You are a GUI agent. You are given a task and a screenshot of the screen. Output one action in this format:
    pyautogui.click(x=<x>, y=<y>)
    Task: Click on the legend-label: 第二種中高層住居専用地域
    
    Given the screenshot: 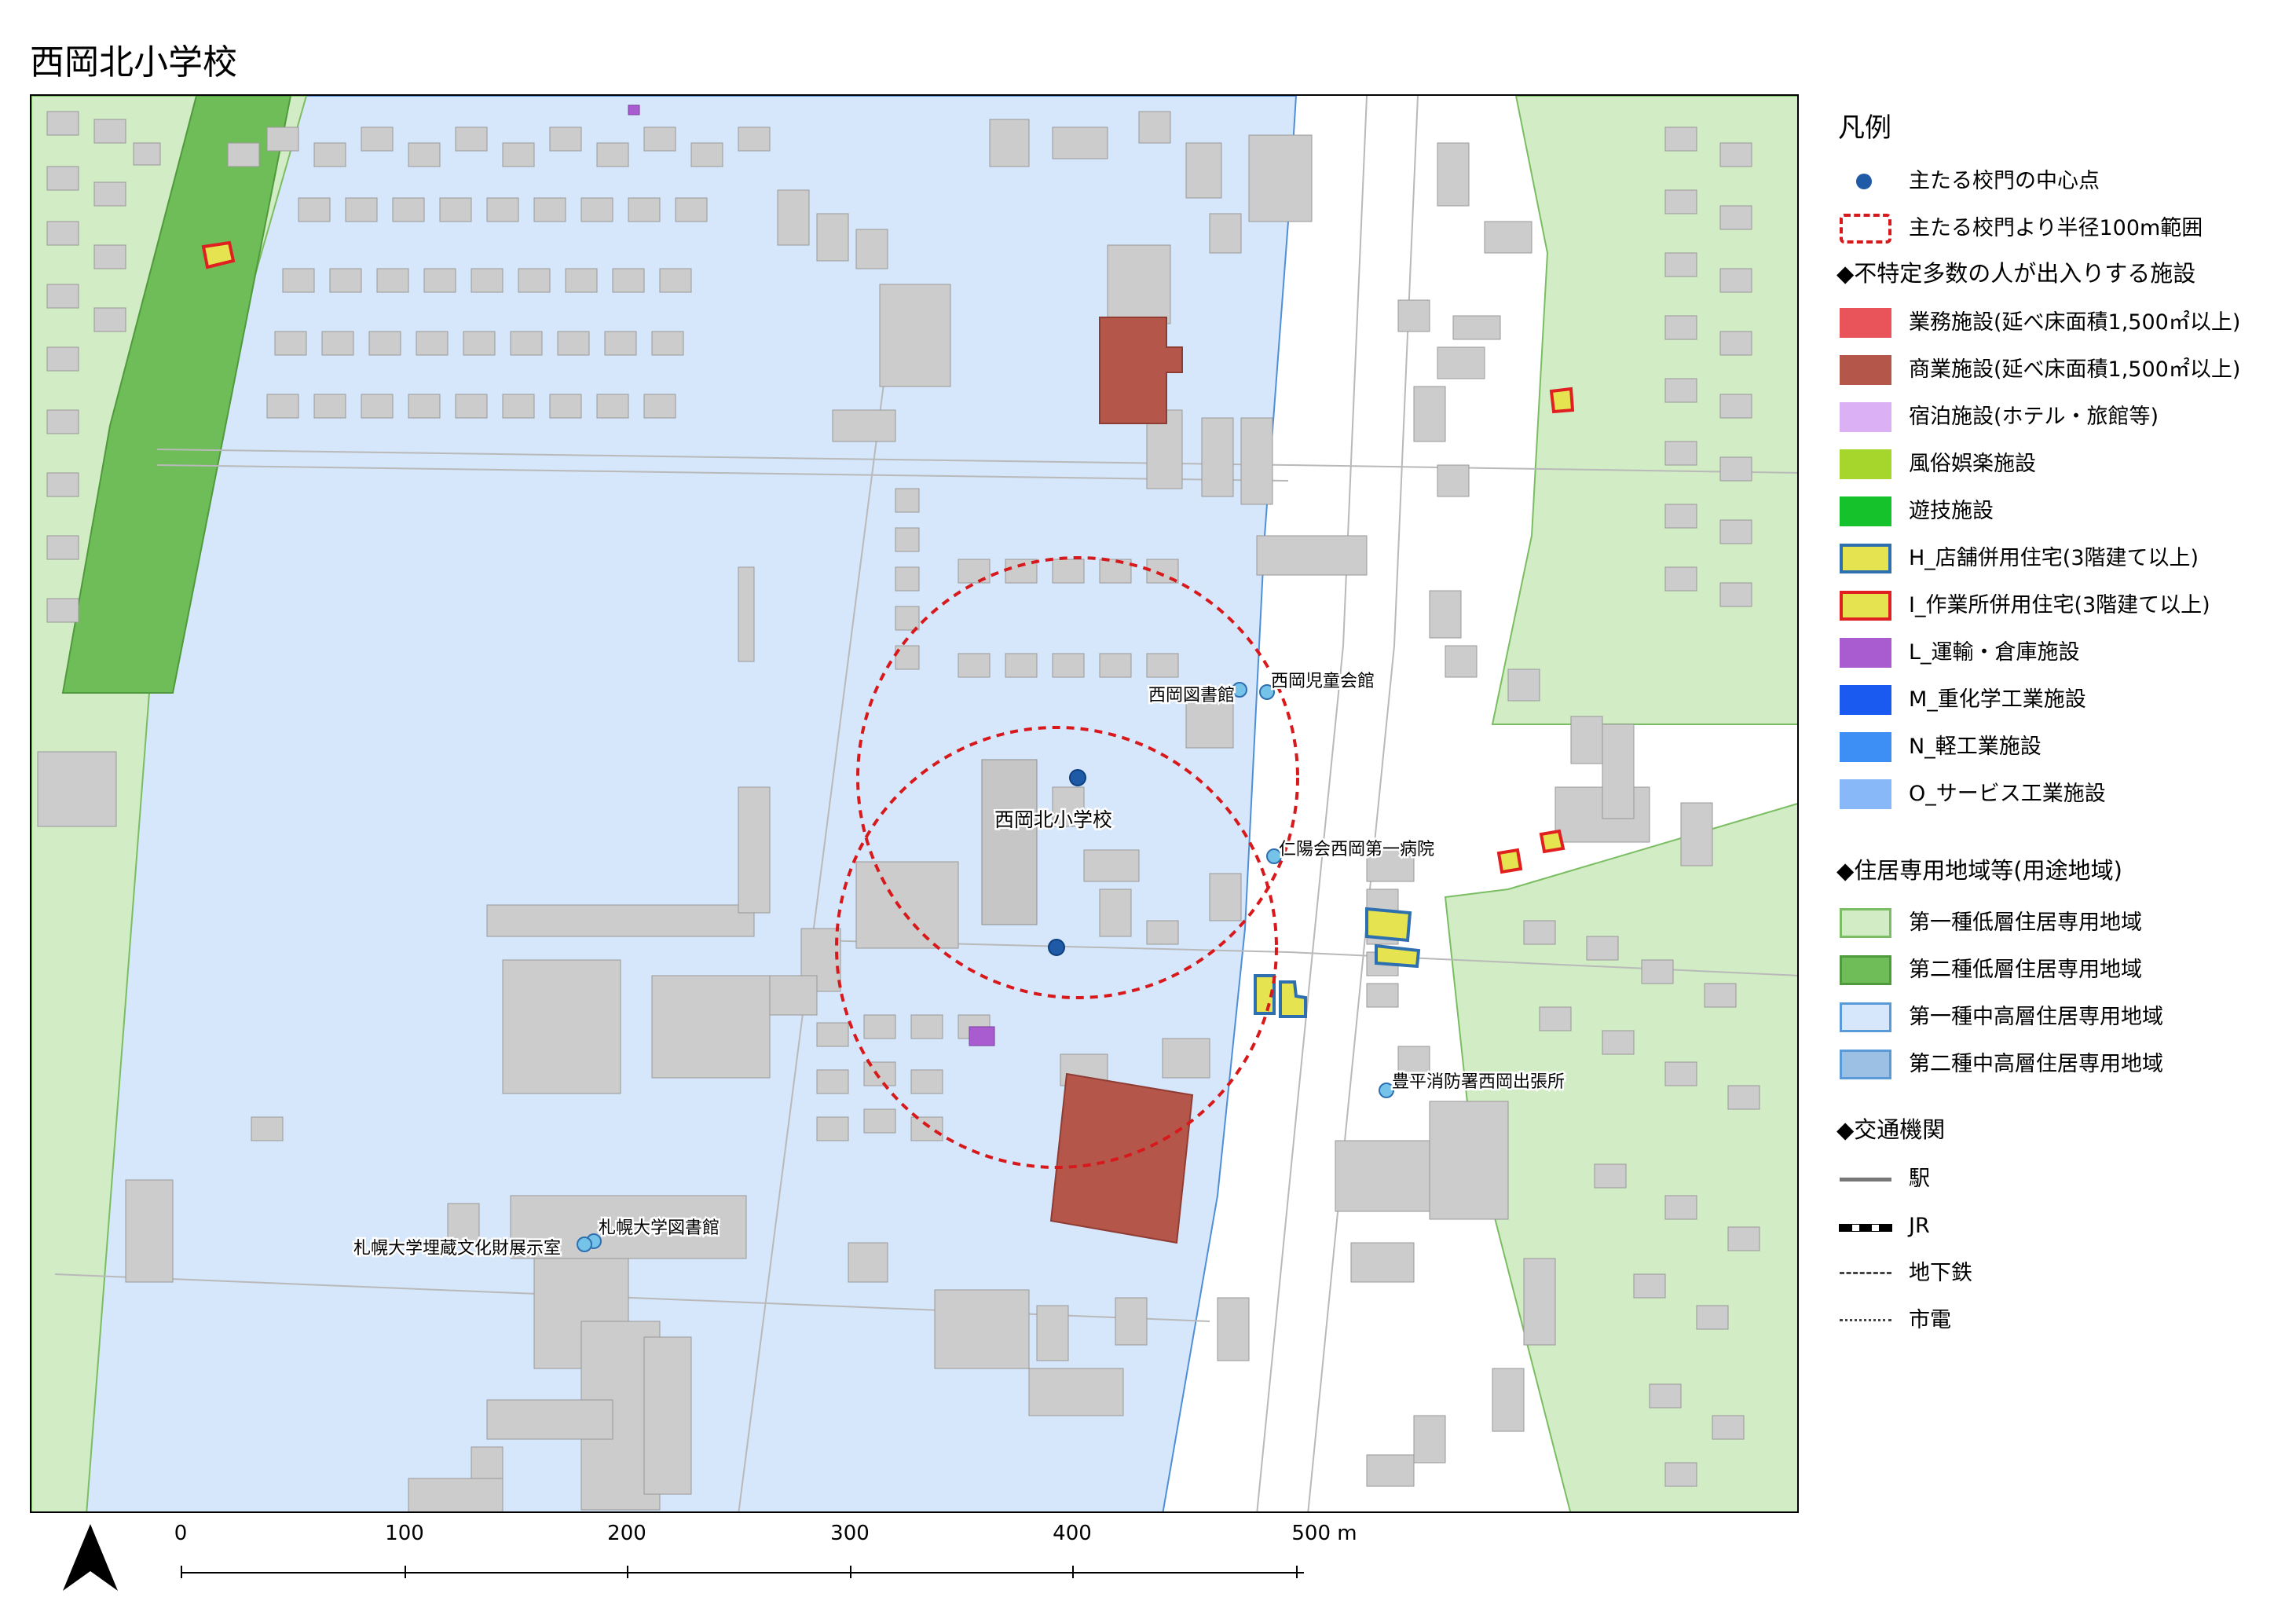 What is the action you would take?
    pyautogui.click(x=2036, y=1064)
    